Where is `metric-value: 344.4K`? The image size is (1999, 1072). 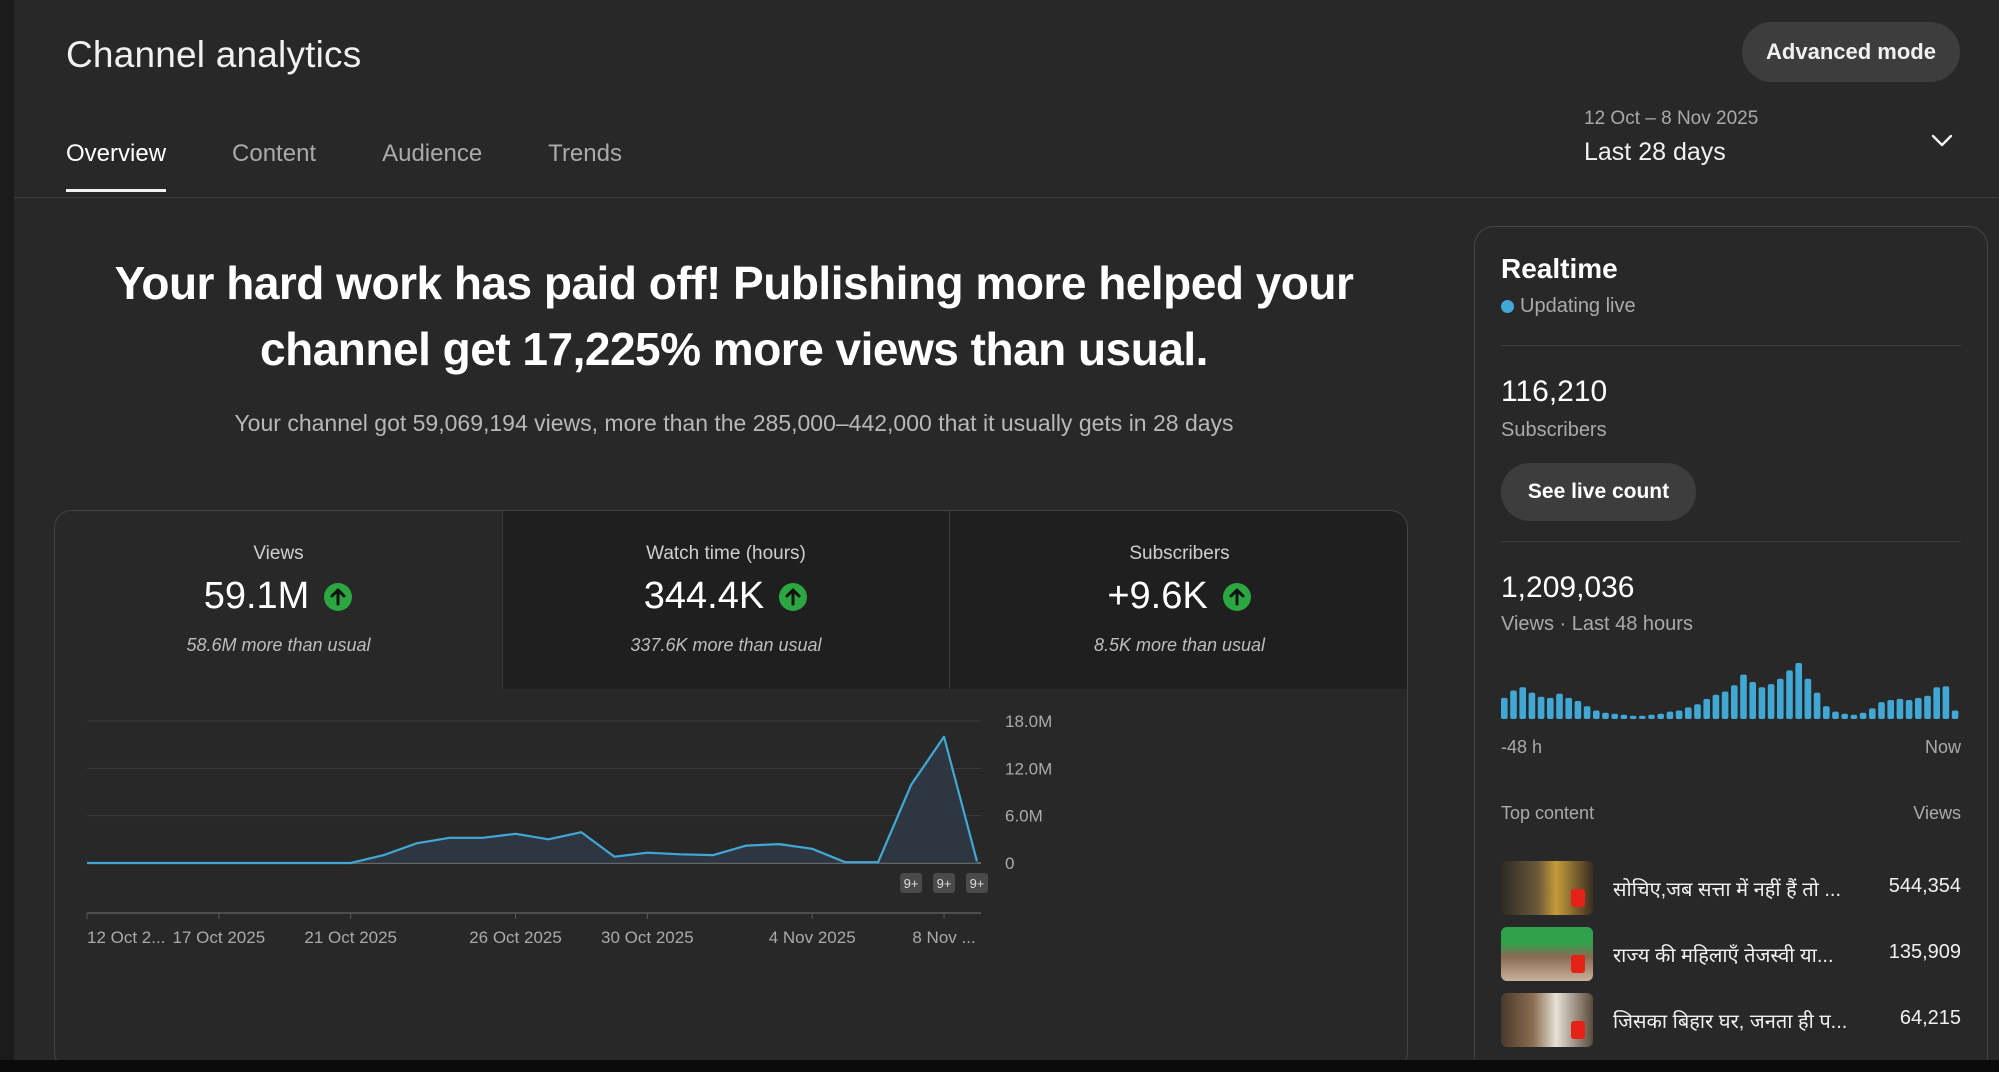
metric-value: 344.4K is located at coordinates (704, 596).